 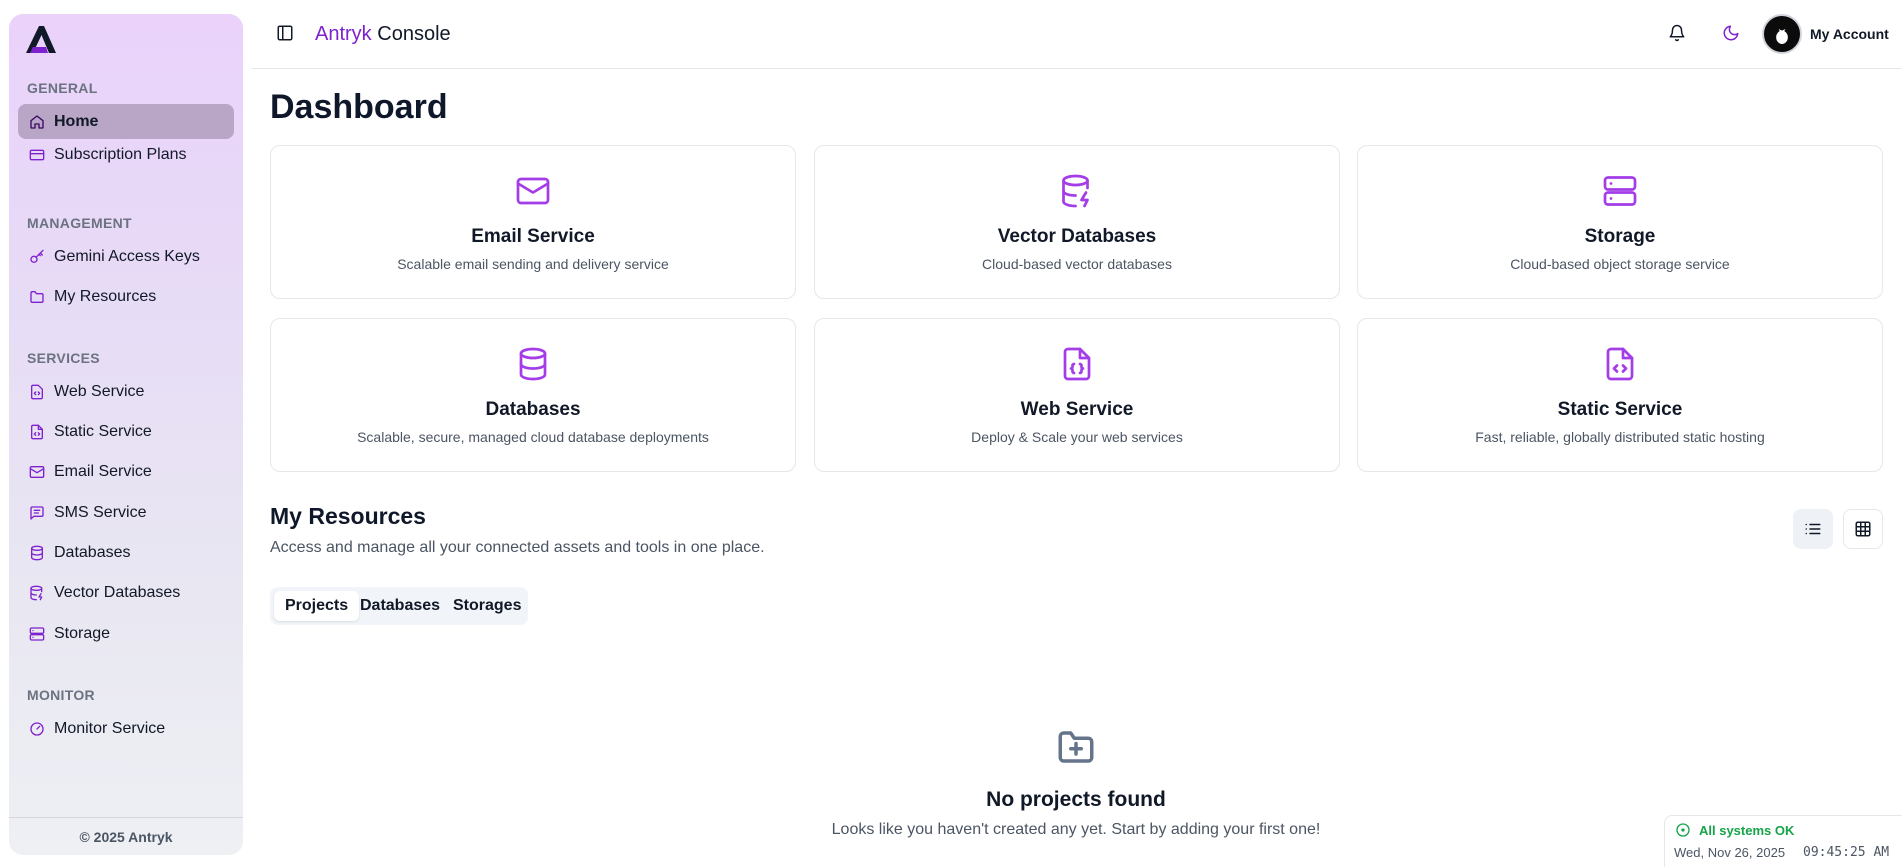 What do you see at coordinates (487, 606) in the screenshot?
I see `tab-storages: Storages` at bounding box center [487, 606].